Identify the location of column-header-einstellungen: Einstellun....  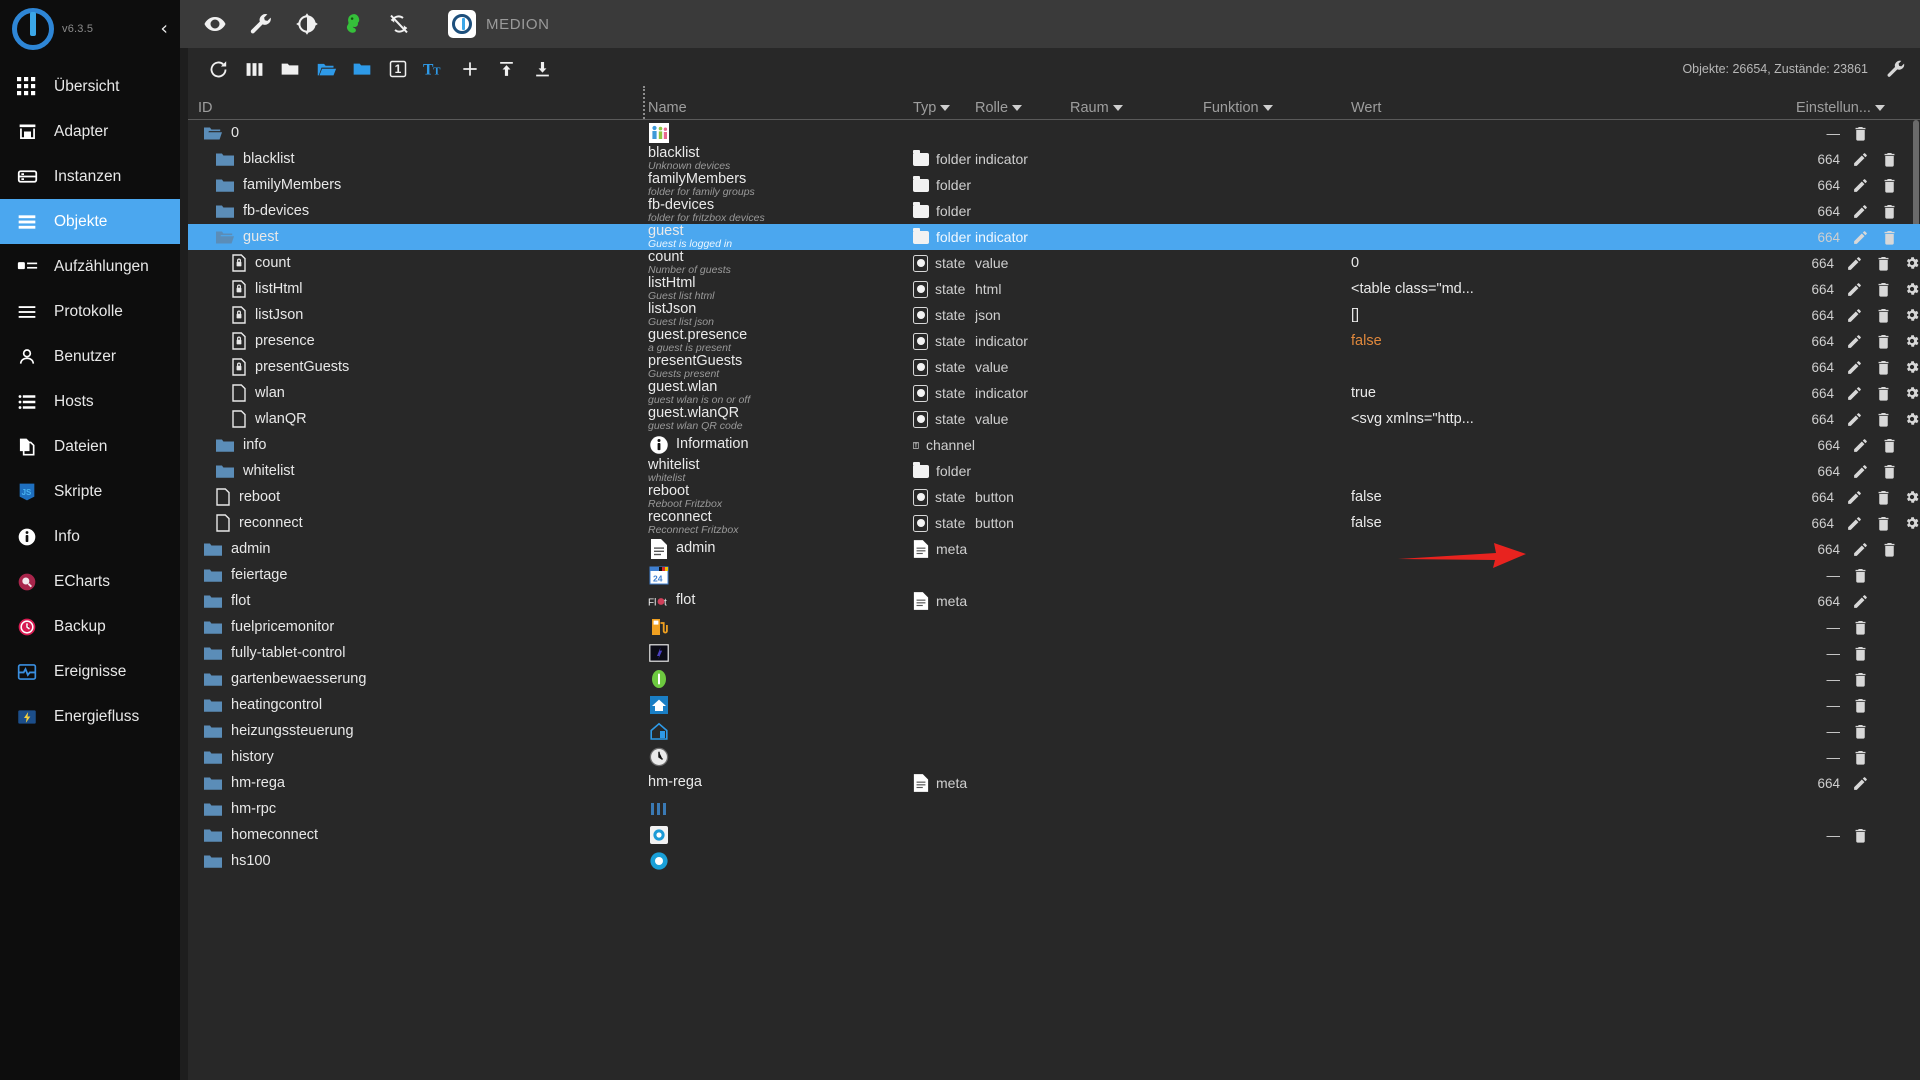
(1858, 108).